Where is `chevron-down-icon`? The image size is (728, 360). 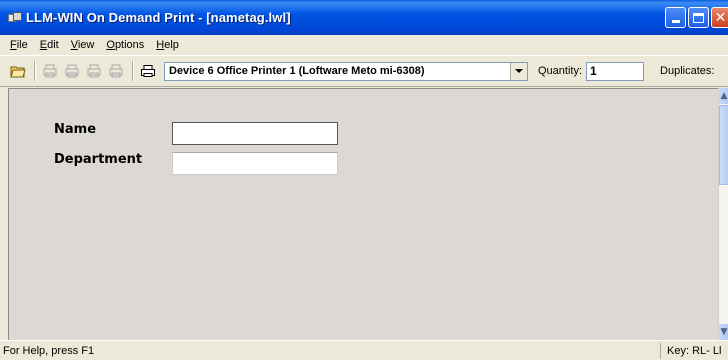 chevron-down-icon is located at coordinates (519, 71).